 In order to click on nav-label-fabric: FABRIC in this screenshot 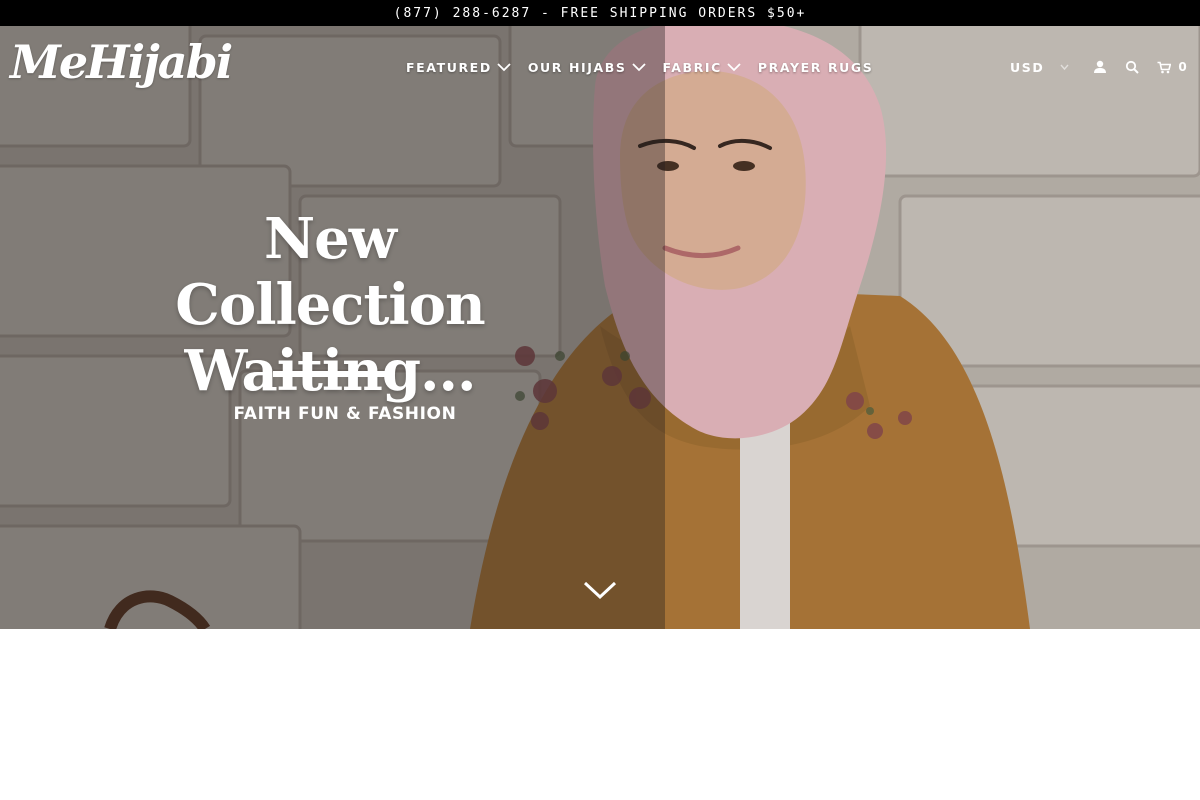, I will do `click(692, 67)`.